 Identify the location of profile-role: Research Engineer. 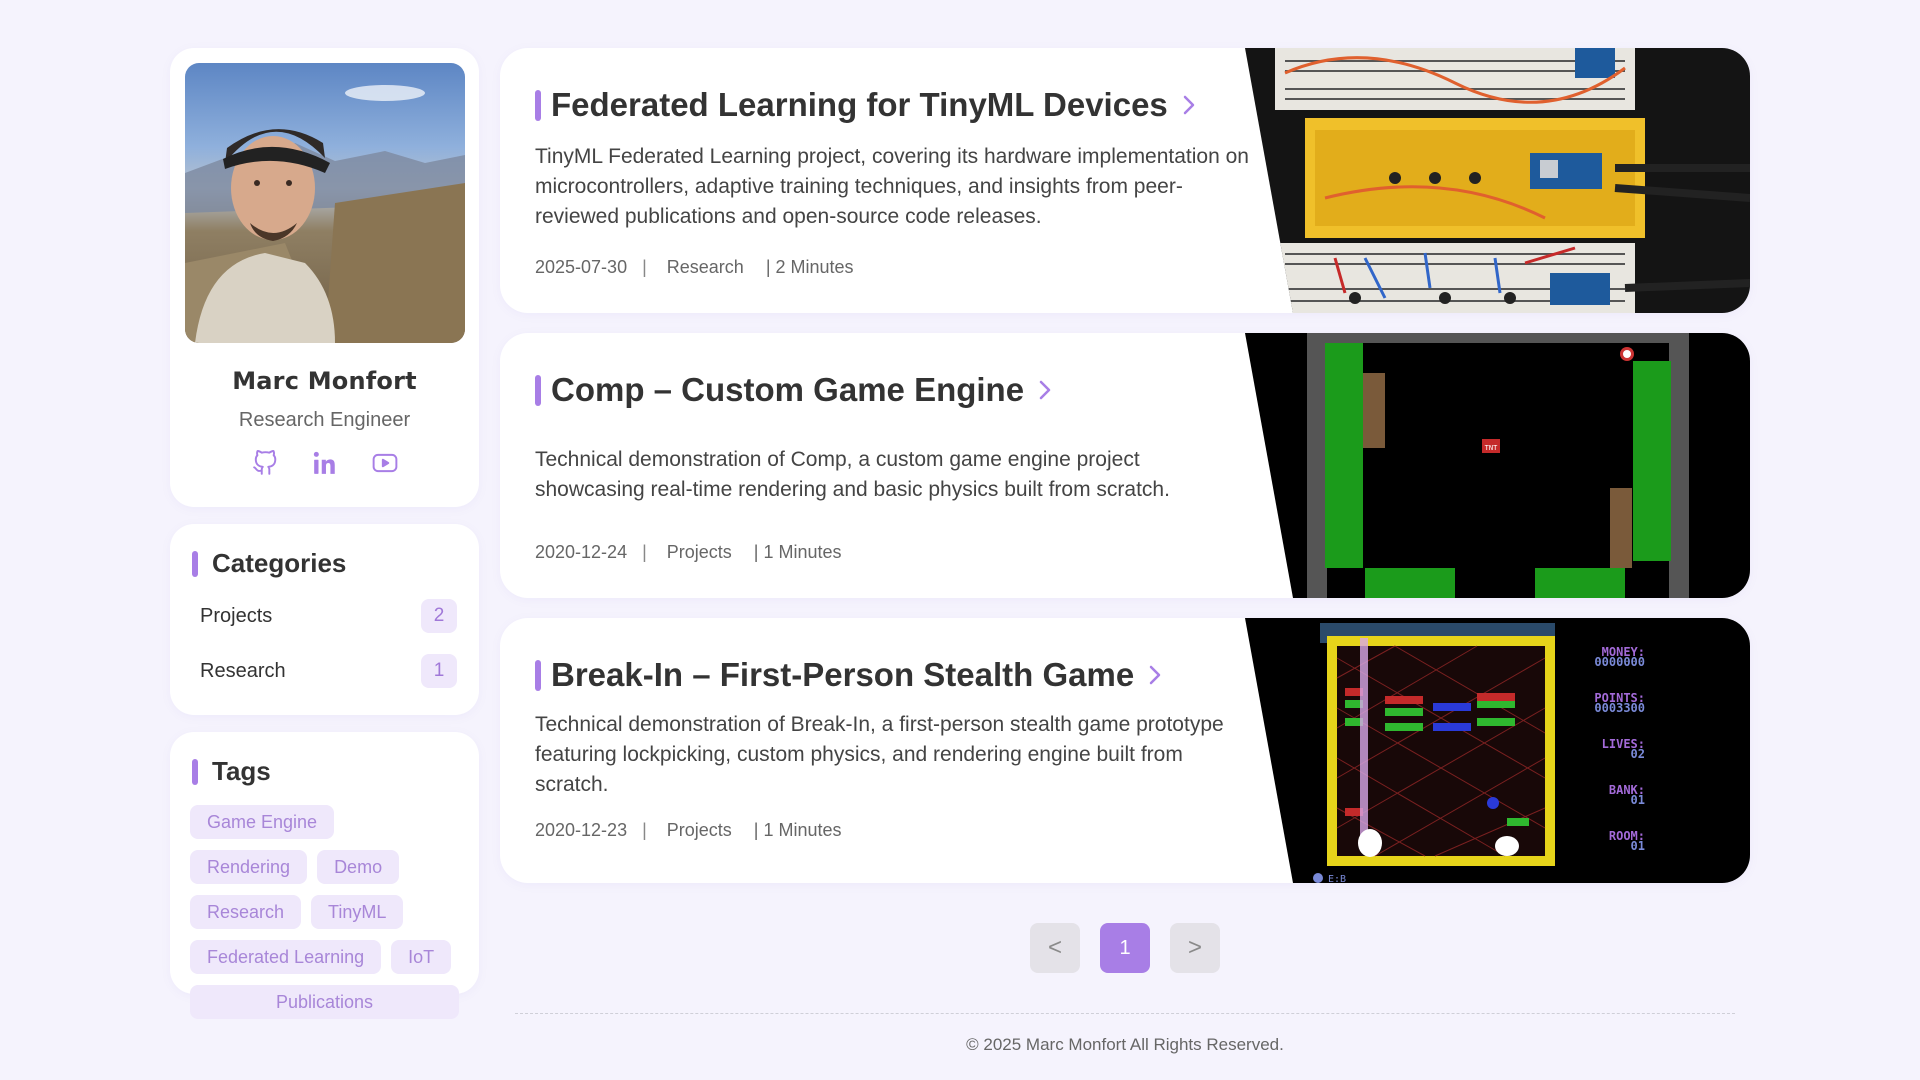
(324, 420).